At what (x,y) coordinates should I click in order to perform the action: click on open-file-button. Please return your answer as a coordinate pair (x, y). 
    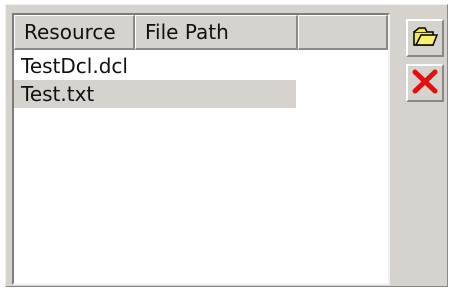
    Looking at the image, I should click on (425, 38).